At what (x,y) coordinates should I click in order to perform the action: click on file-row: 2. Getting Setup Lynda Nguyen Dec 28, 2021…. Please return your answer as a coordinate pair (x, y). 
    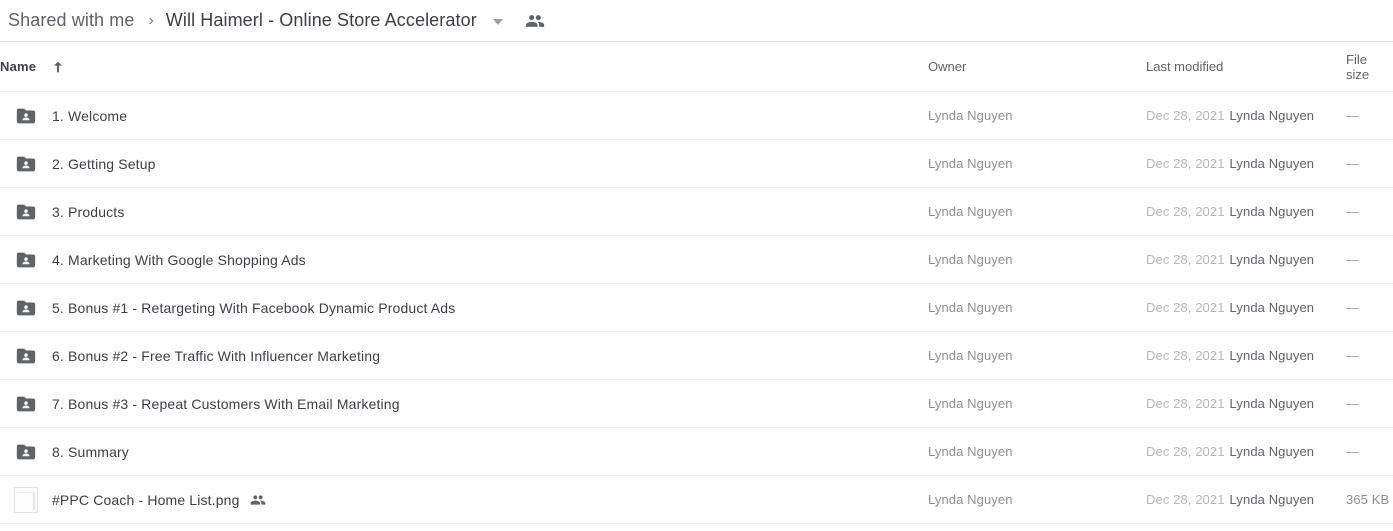
    Looking at the image, I should click on (696, 164).